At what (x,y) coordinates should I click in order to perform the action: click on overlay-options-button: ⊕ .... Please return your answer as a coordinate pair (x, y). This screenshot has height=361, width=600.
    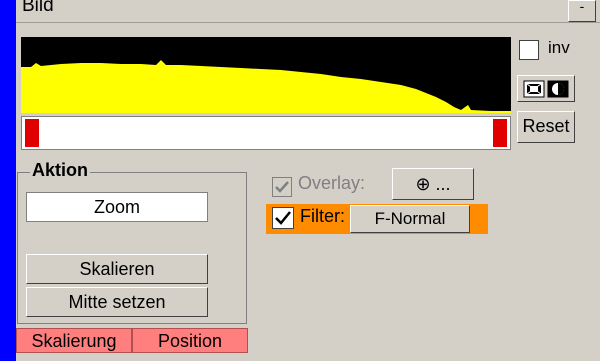
    Looking at the image, I should click on (433, 184).